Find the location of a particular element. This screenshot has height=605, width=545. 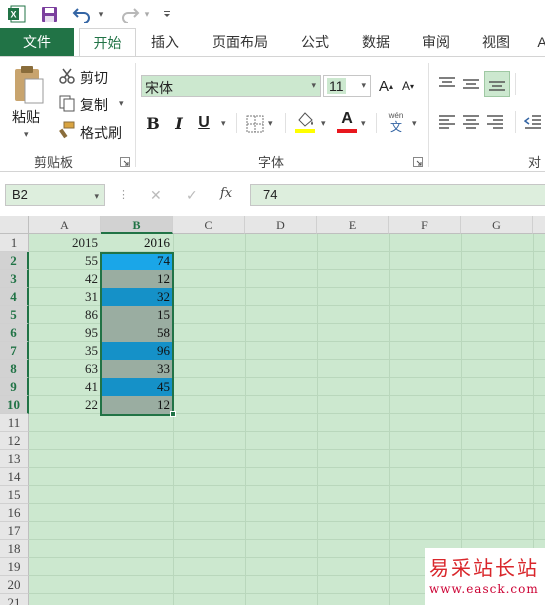

row-header: 16 is located at coordinates (14, 513).